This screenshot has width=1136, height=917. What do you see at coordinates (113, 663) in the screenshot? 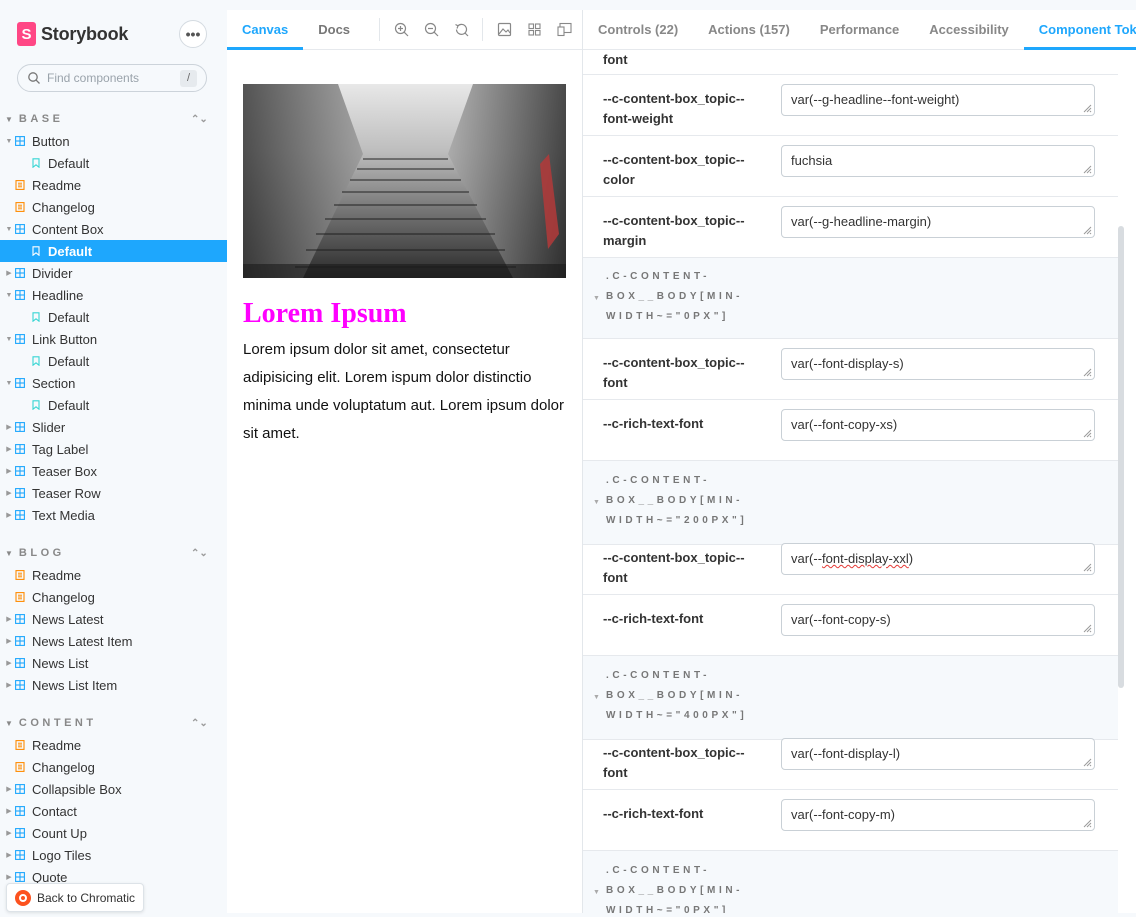
I see `sidebar-item-news-list: ▶ News List` at bounding box center [113, 663].